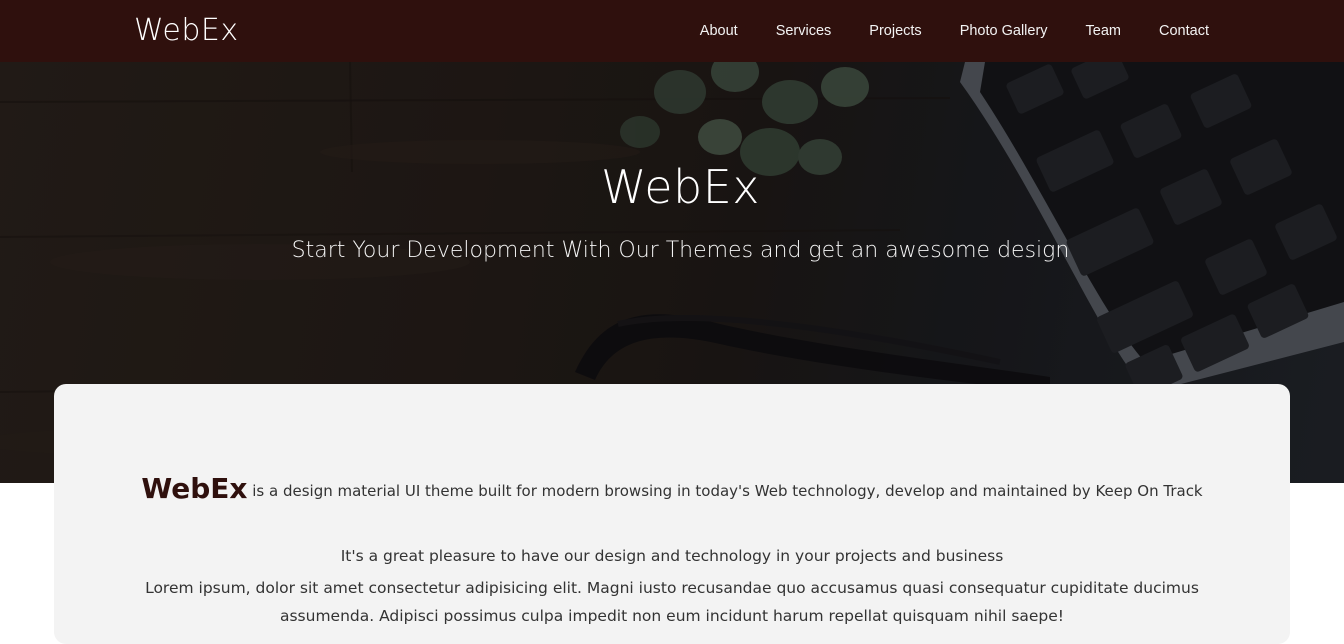  I want to click on nav-link-contact: Contact, so click(1184, 31).